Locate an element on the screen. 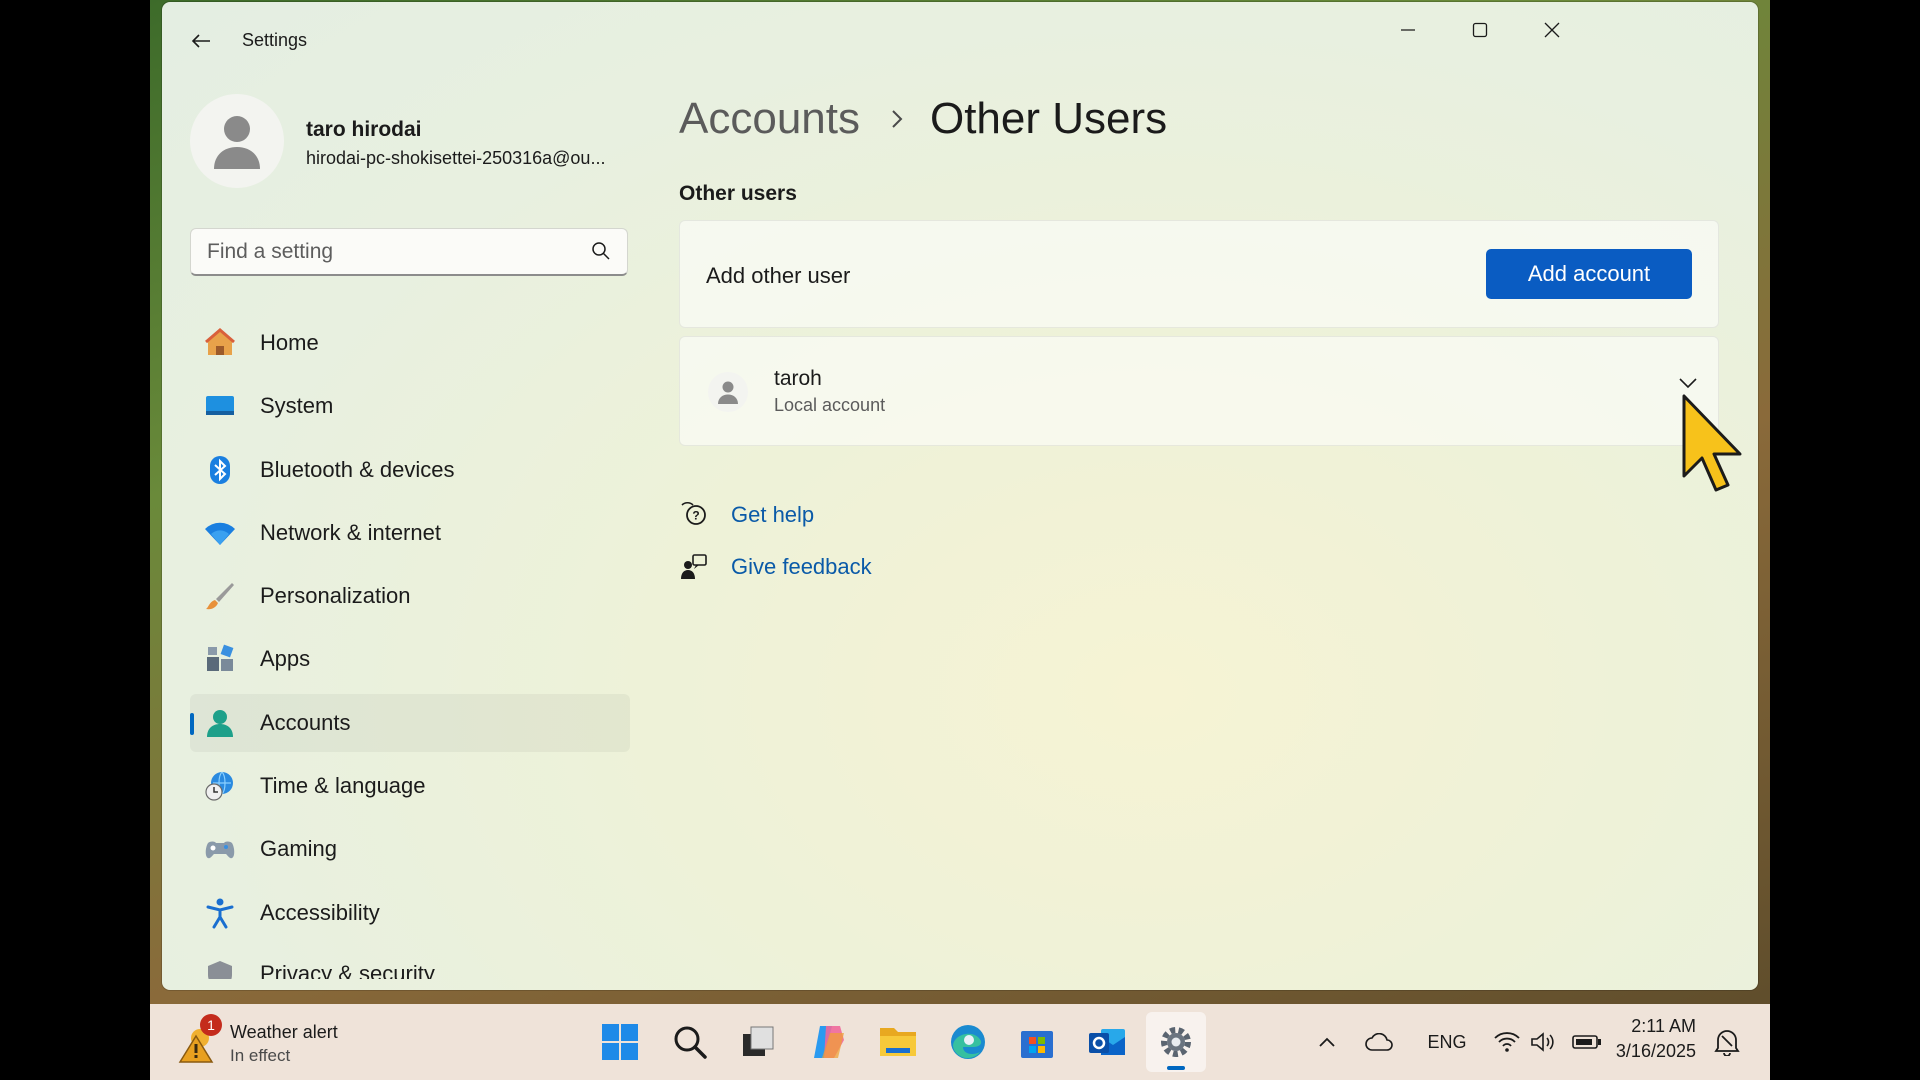 The height and width of the screenshot is (1080, 1920). sidebar-item-system: System is located at coordinates (410, 406).